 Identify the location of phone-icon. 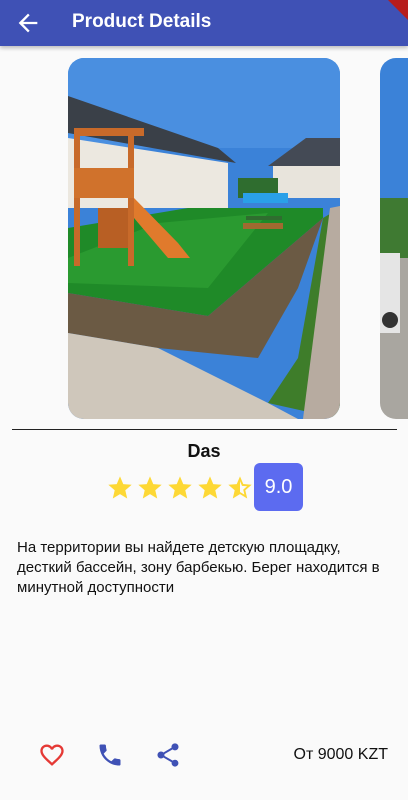
(110, 755).